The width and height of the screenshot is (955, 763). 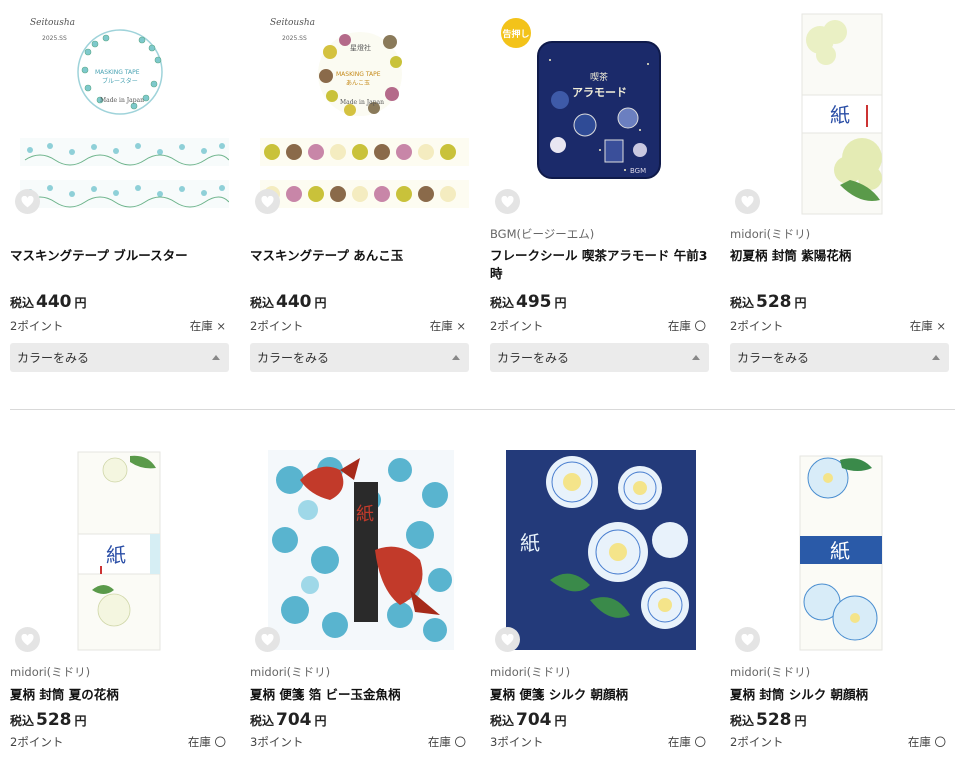 What do you see at coordinates (359, 265) in the screenshot?
I see `product-name: マスキングテープ あんこ玉` at bounding box center [359, 265].